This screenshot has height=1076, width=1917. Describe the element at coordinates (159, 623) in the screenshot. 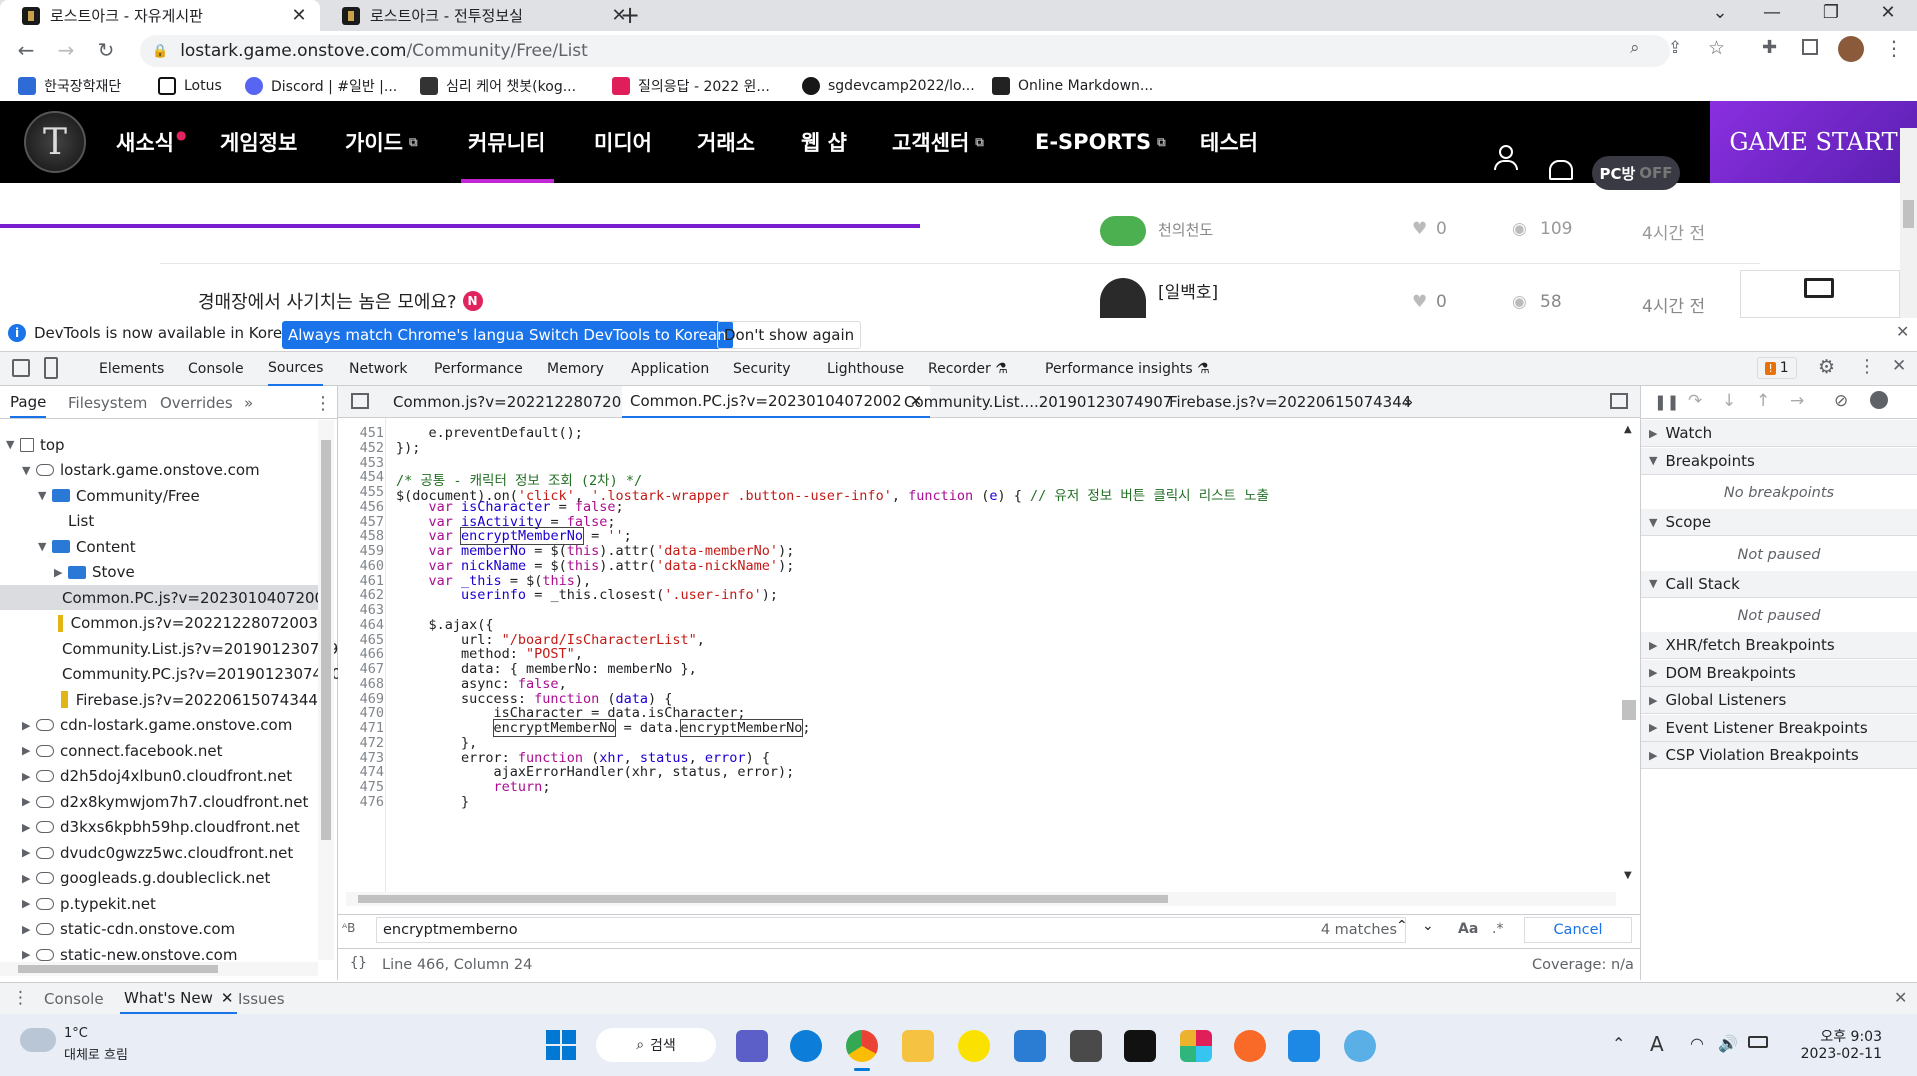

I see `tree-file: Common.js?v=20221228072003` at that location.